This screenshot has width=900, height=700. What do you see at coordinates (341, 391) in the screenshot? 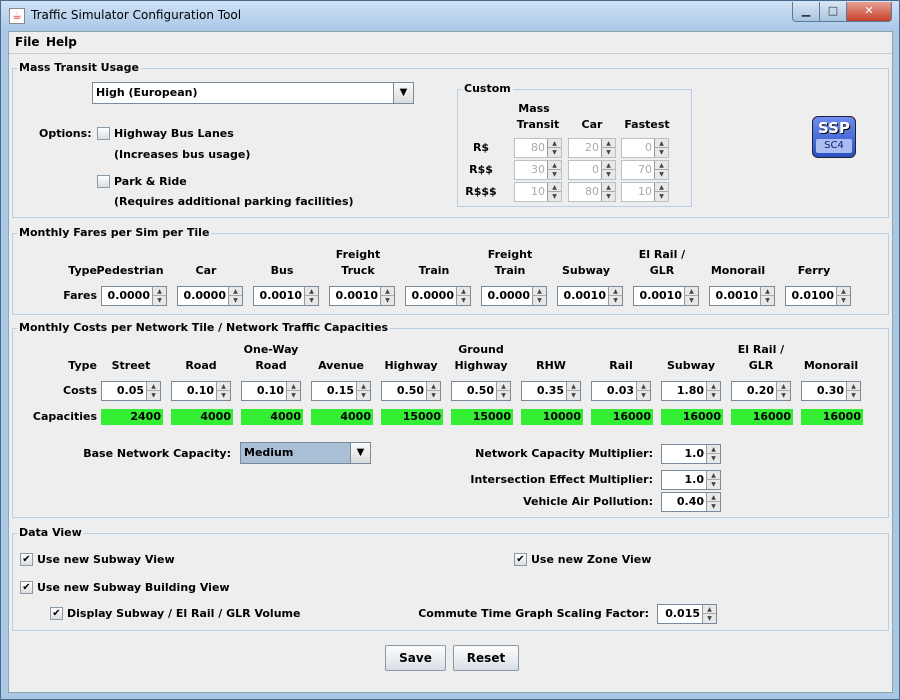
I see `cost-spinner: 0.15 ▲ ▼` at bounding box center [341, 391].